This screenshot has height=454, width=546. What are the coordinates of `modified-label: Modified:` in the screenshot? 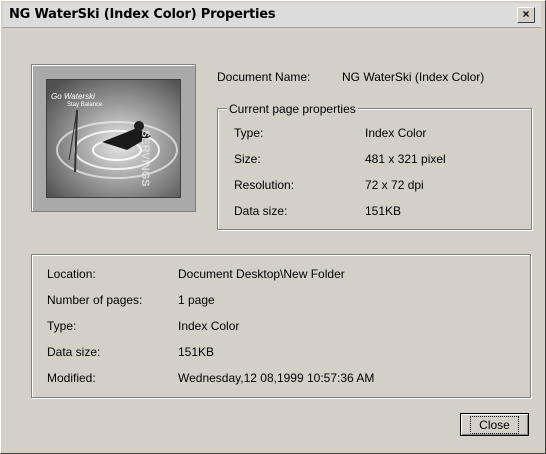 It's located at (71, 378).